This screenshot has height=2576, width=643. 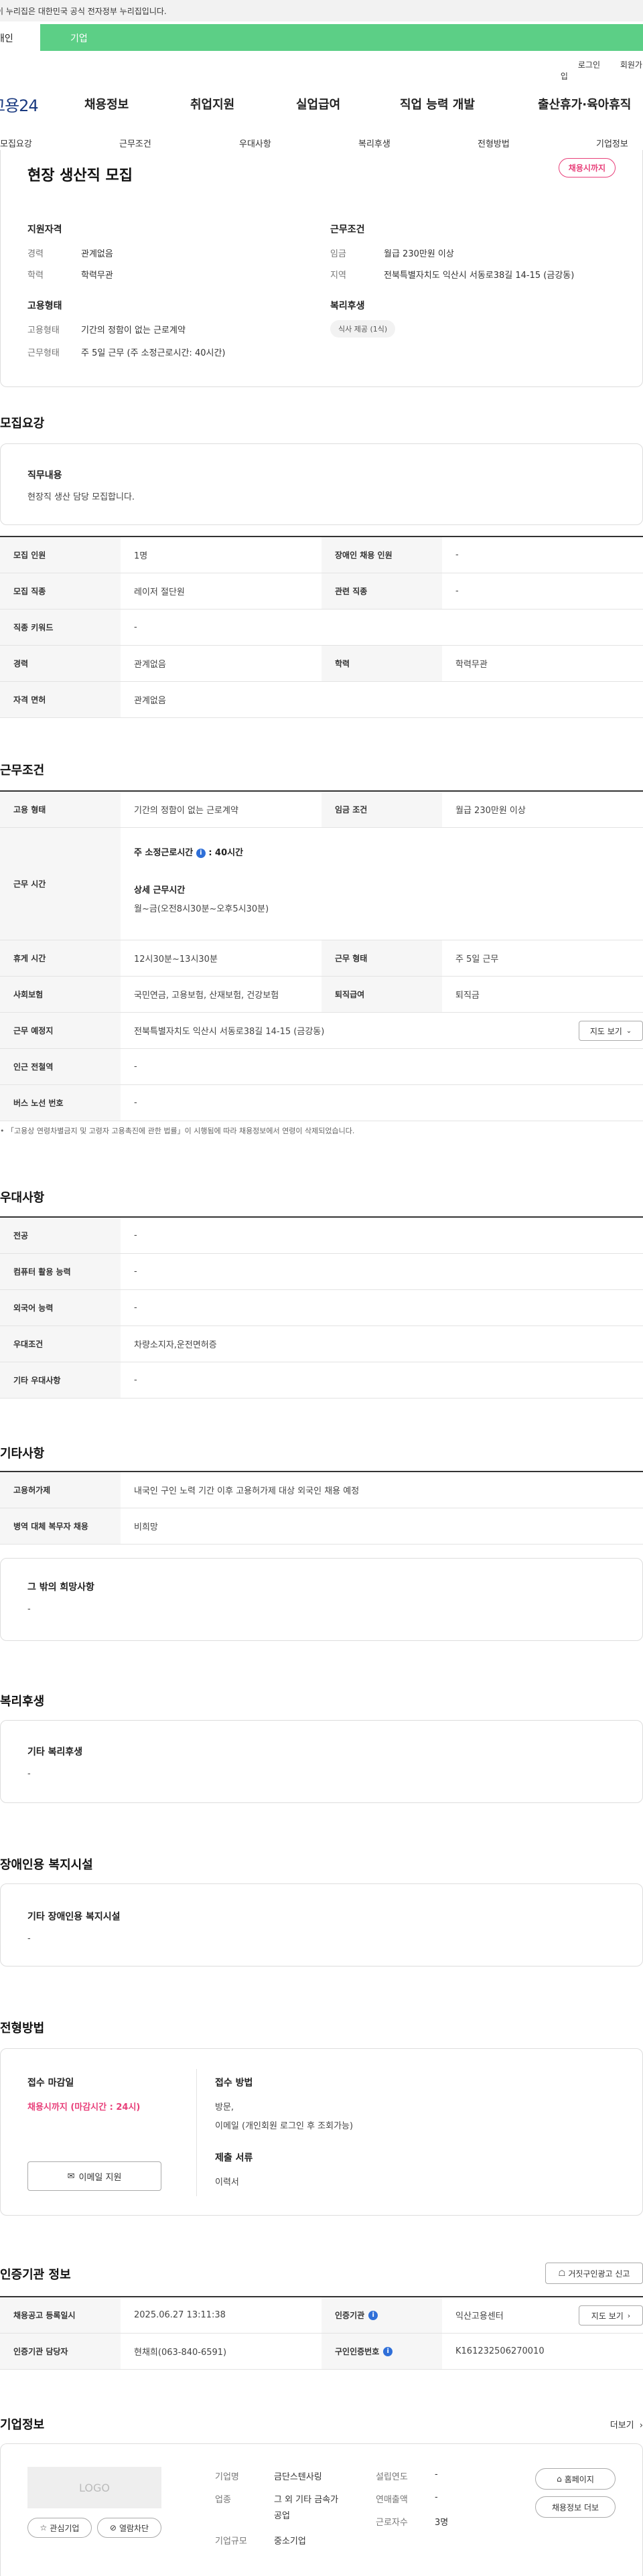 I want to click on tab-welfare: 복리후생, so click(x=374, y=143).